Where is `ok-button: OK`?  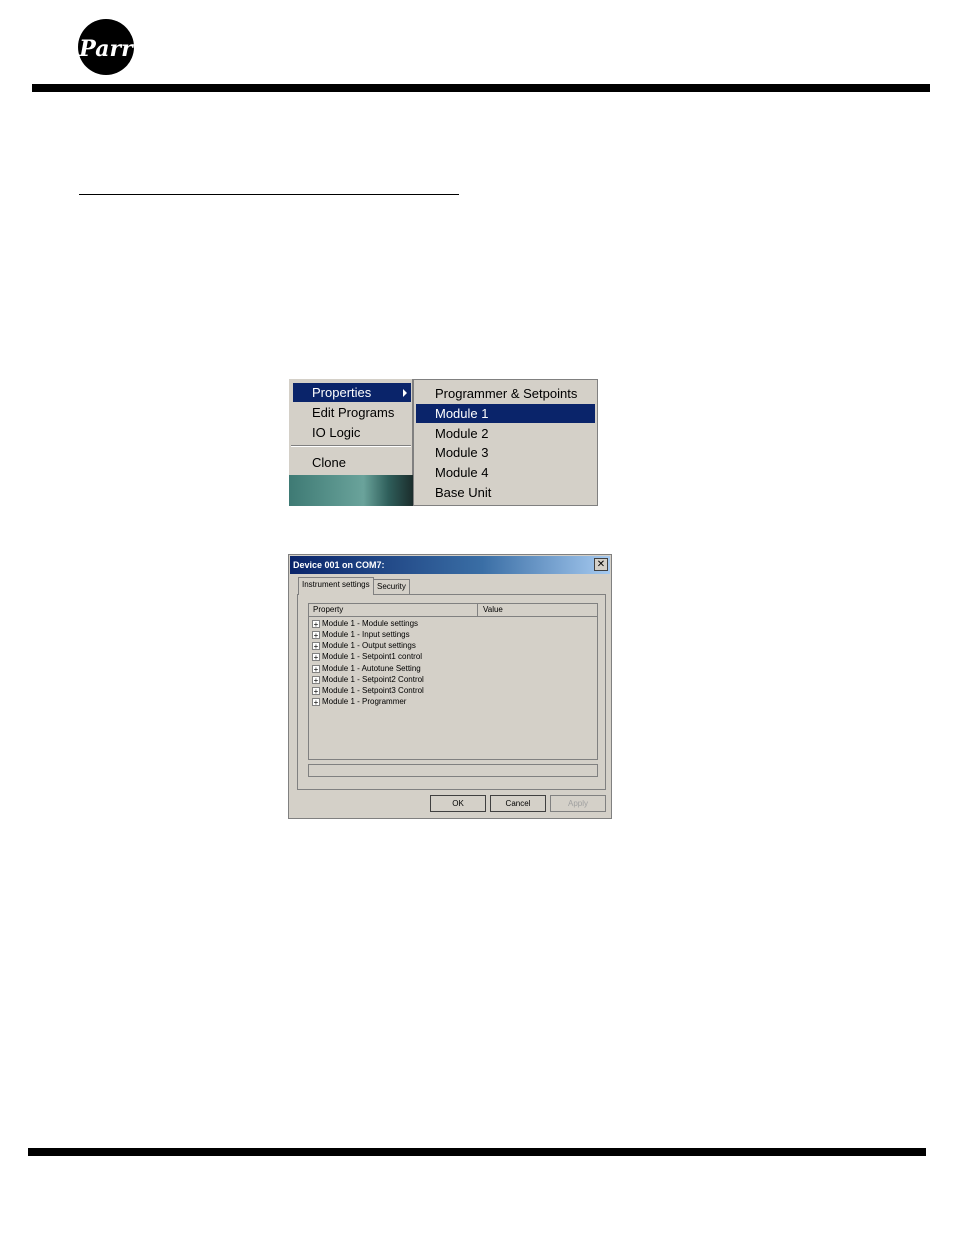 ok-button: OK is located at coordinates (458, 803).